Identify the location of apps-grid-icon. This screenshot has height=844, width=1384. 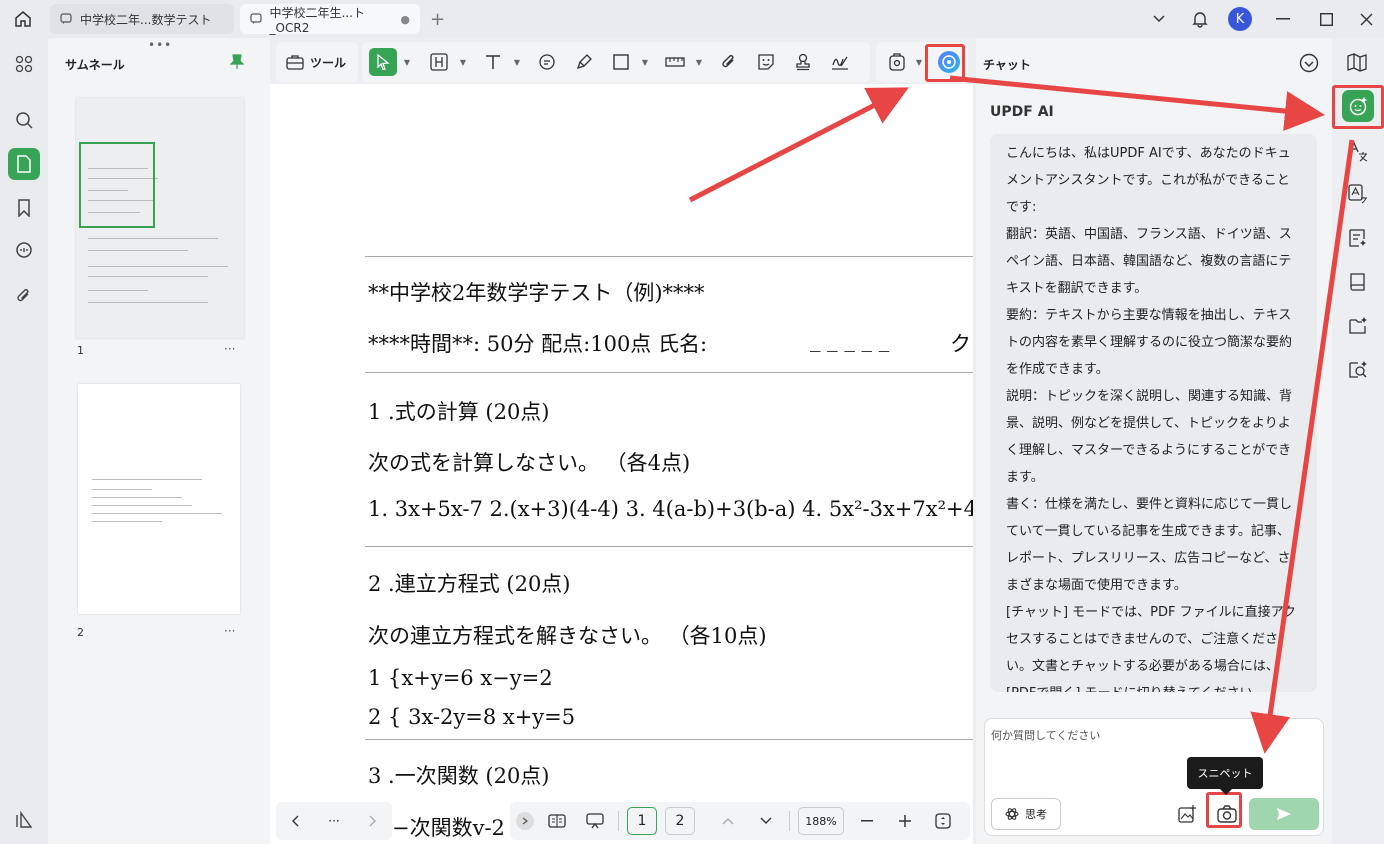
(24, 64).